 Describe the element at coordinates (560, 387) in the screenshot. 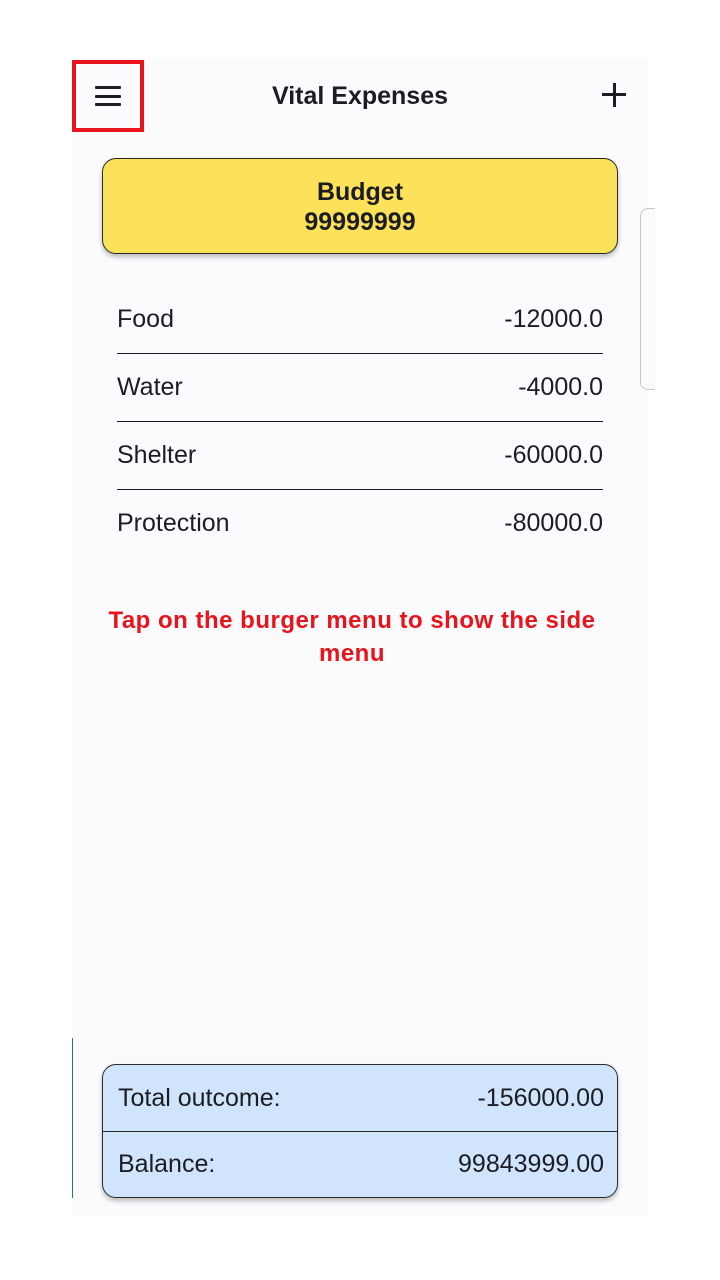

I see `expense-amount: -4000.0` at that location.